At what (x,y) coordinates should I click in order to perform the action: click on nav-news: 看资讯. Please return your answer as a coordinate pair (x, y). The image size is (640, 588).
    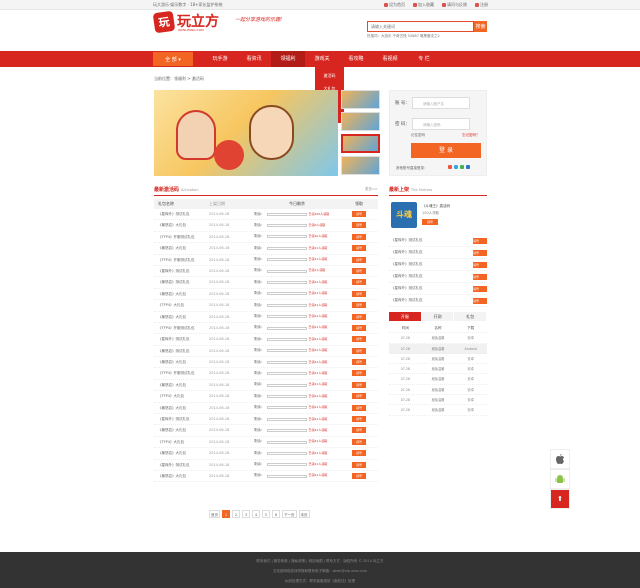
    Looking at the image, I should click on (254, 59).